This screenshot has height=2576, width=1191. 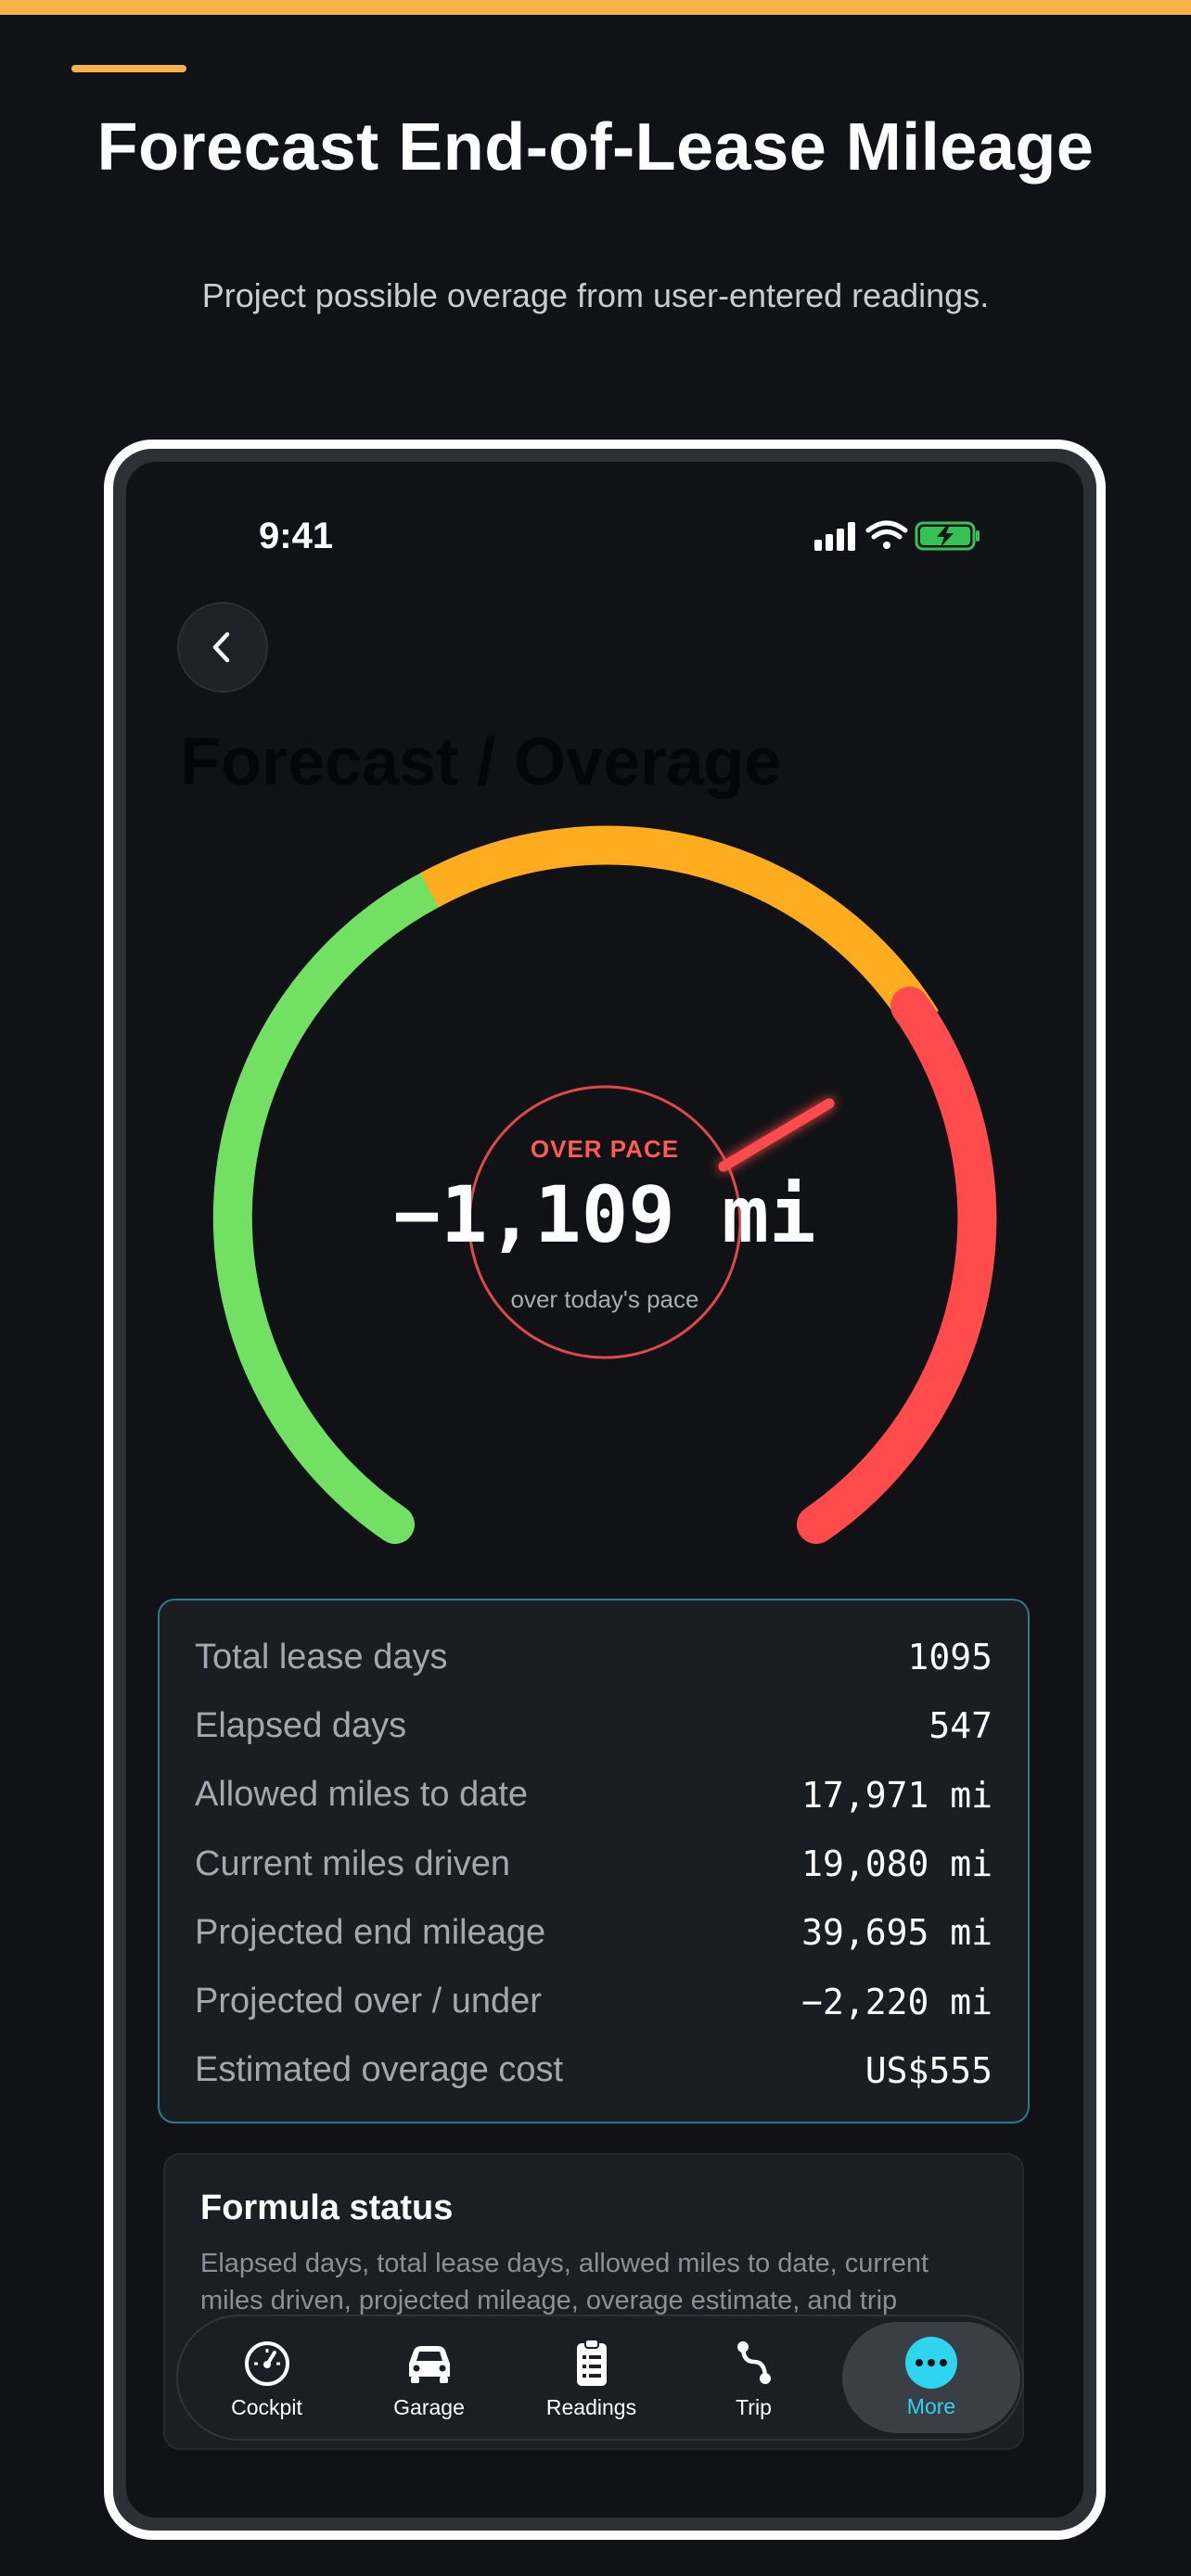 What do you see at coordinates (896, 2002) in the screenshot?
I see `stat-value: −2,220 mi` at bounding box center [896, 2002].